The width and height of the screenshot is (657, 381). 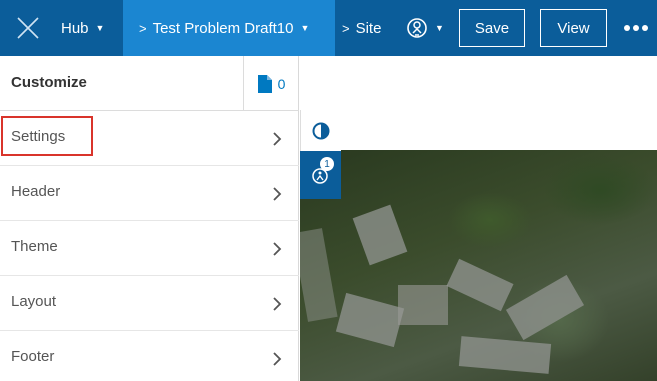 I want to click on draft-site-dropdown: > Test Problem Draft10 ▼, so click(x=229, y=28).